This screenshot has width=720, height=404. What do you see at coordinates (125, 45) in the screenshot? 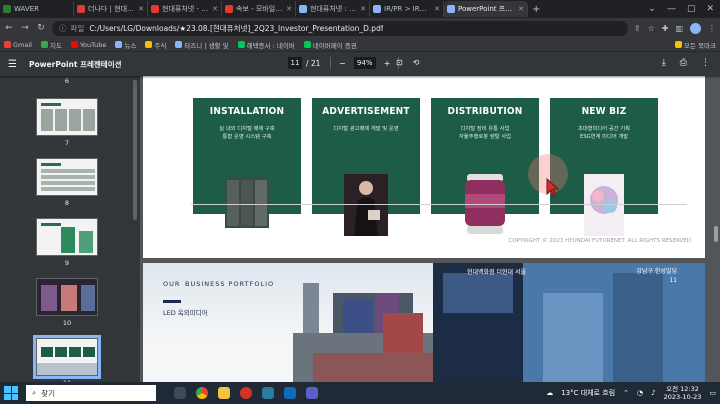
I see `bookmark: 뉴스` at bounding box center [125, 45].